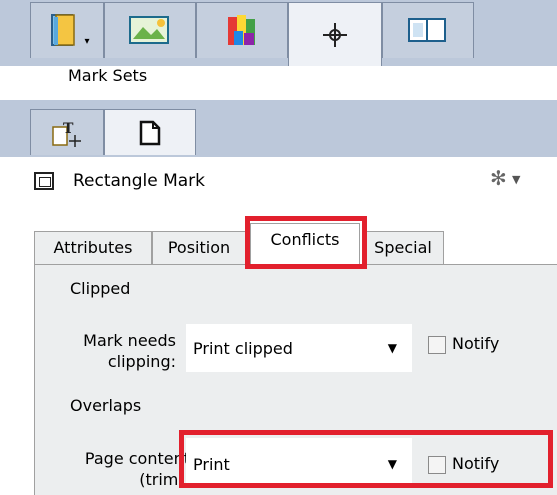  I want to click on notify-checkbox, so click(437, 345).